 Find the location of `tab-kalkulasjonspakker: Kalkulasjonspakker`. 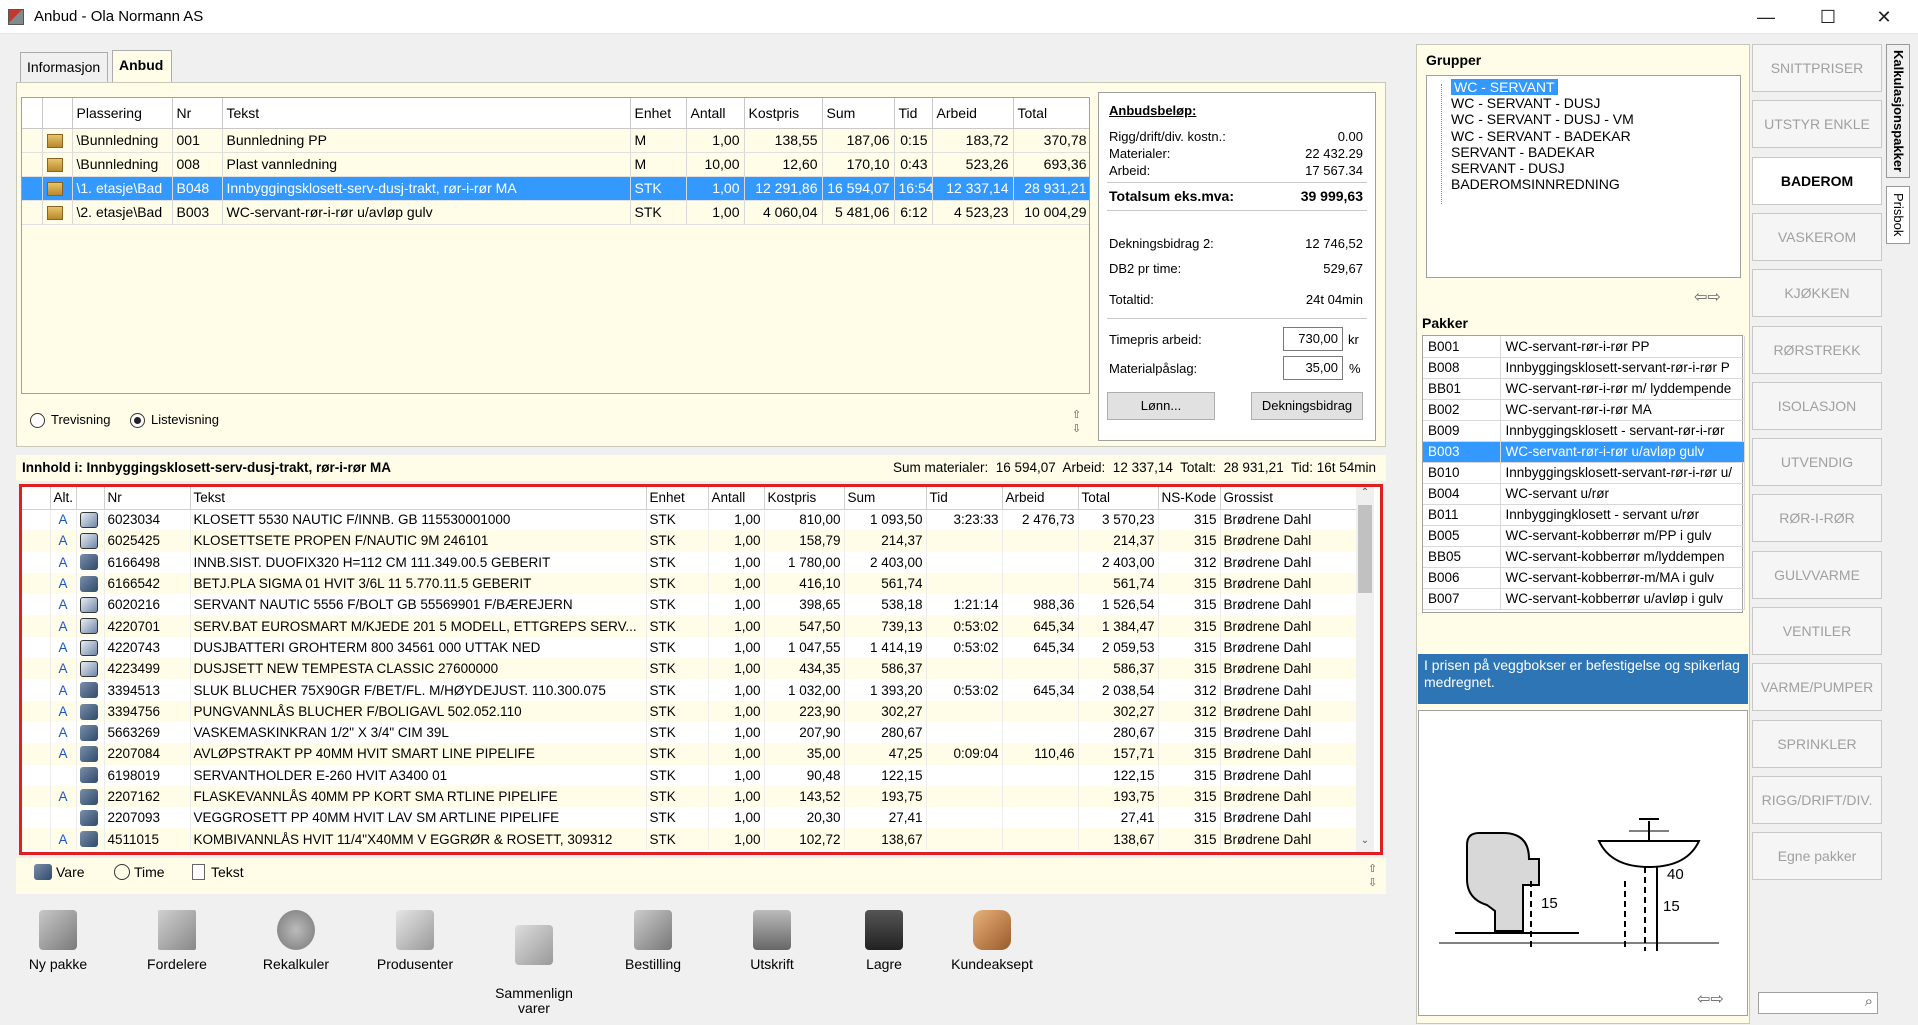

tab-kalkulasjonspakker: Kalkulasjonspakker is located at coordinates (1898, 111).